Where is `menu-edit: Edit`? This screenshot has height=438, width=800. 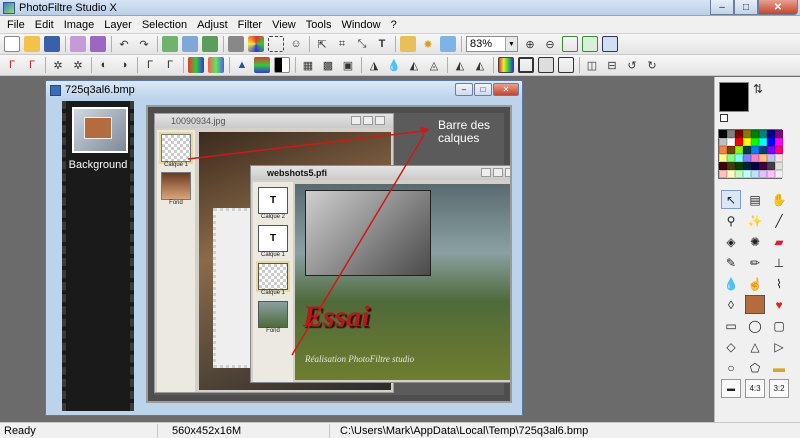 menu-edit: Edit is located at coordinates (44, 25).